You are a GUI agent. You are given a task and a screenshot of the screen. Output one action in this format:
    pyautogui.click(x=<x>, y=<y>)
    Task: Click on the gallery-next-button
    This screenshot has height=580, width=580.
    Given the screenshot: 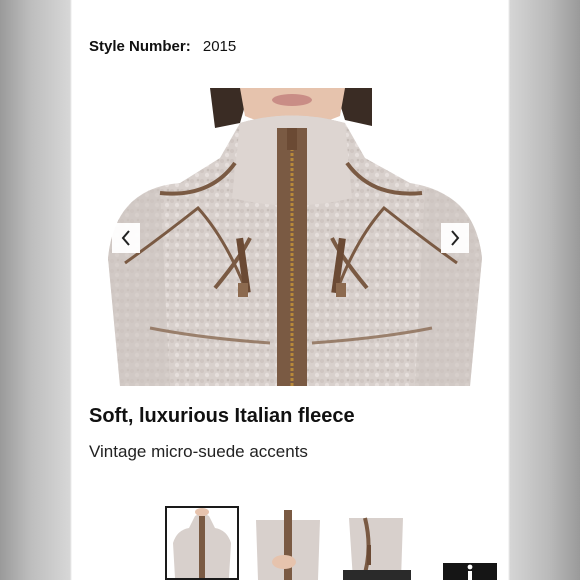 What is the action you would take?
    pyautogui.click(x=455, y=238)
    